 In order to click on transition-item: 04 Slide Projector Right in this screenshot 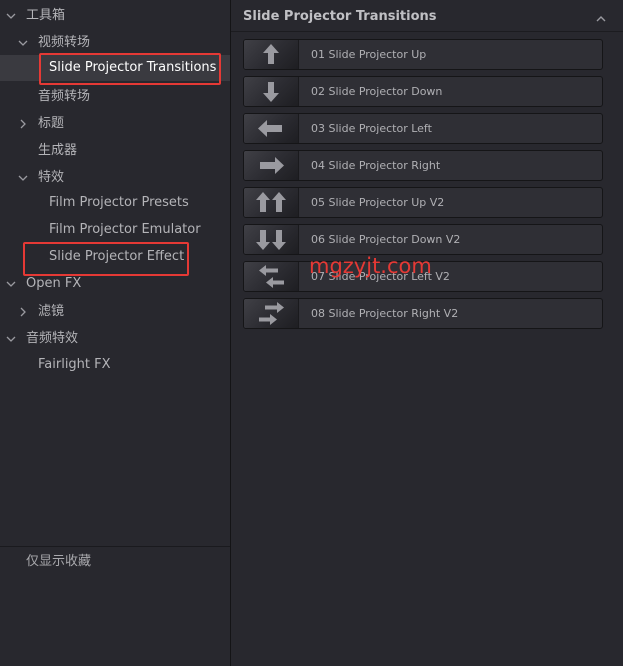, I will do `click(423, 165)`.